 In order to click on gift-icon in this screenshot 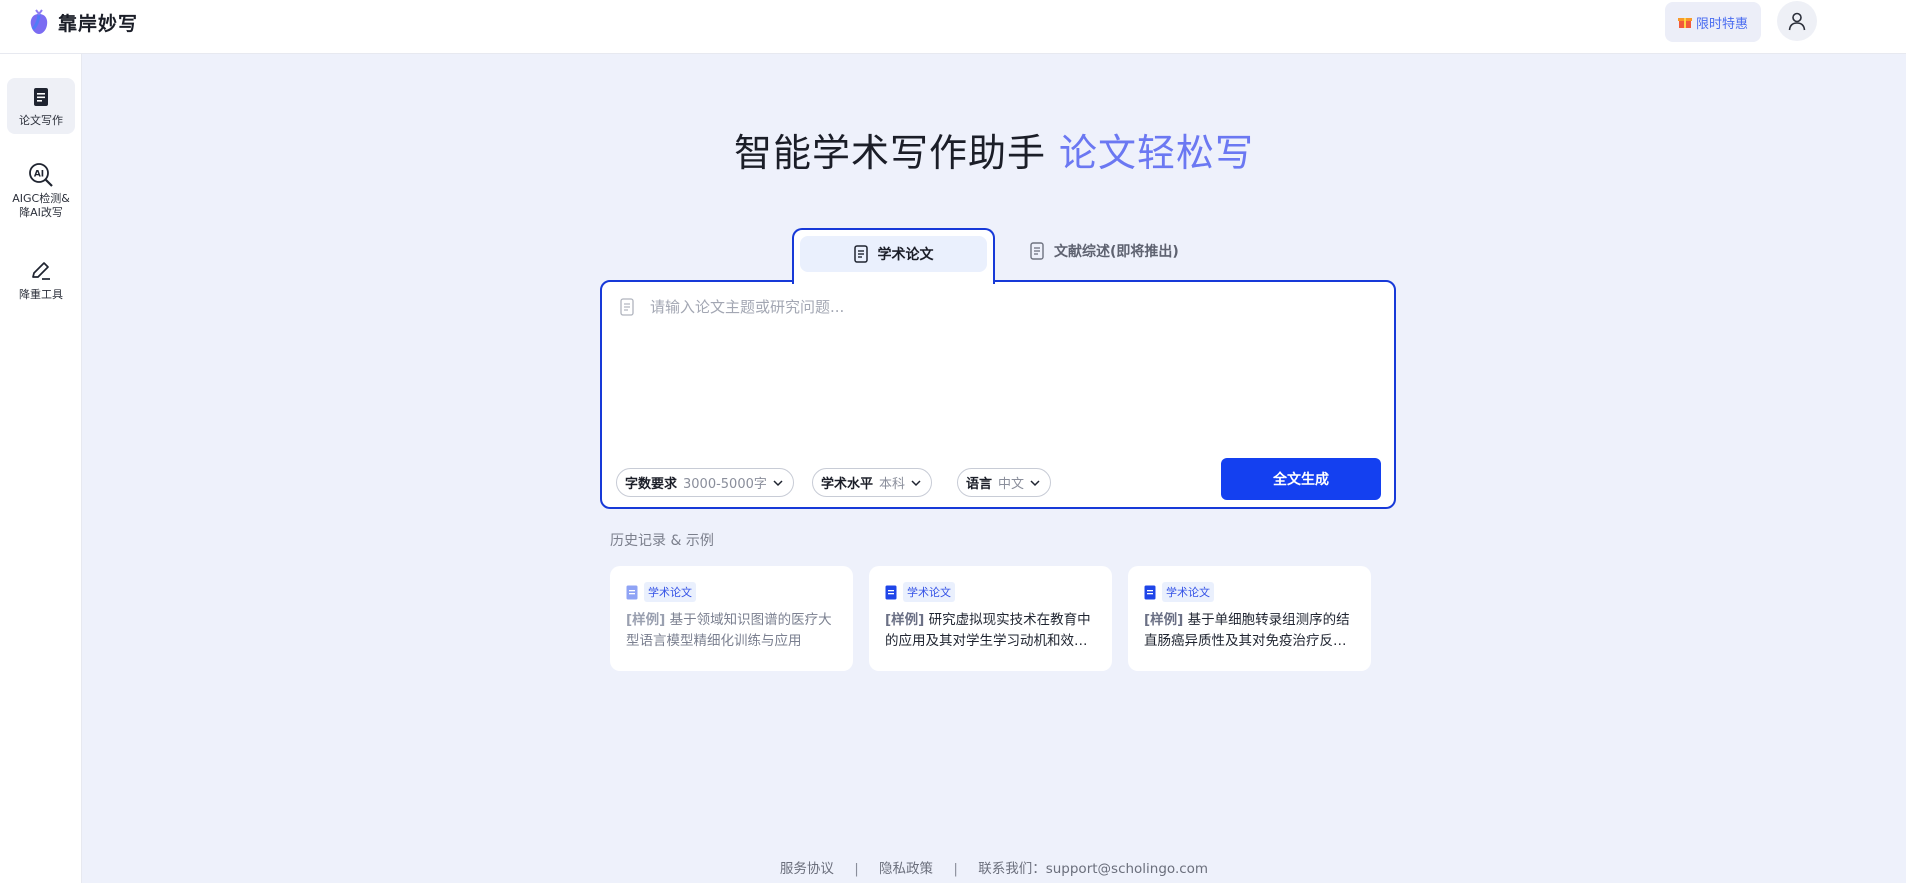, I will do `click(1684, 23)`.